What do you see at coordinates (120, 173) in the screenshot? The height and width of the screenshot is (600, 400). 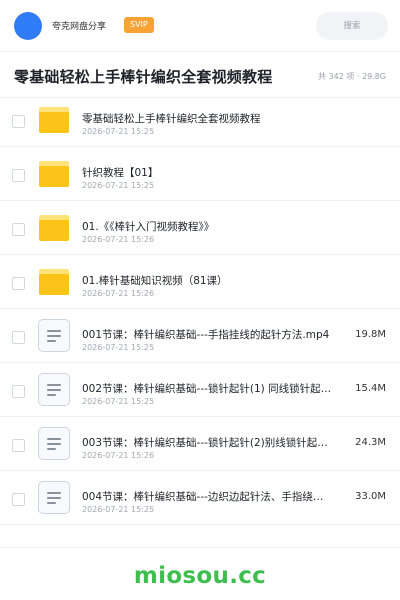 I see `item-name: 针织教程【01】` at bounding box center [120, 173].